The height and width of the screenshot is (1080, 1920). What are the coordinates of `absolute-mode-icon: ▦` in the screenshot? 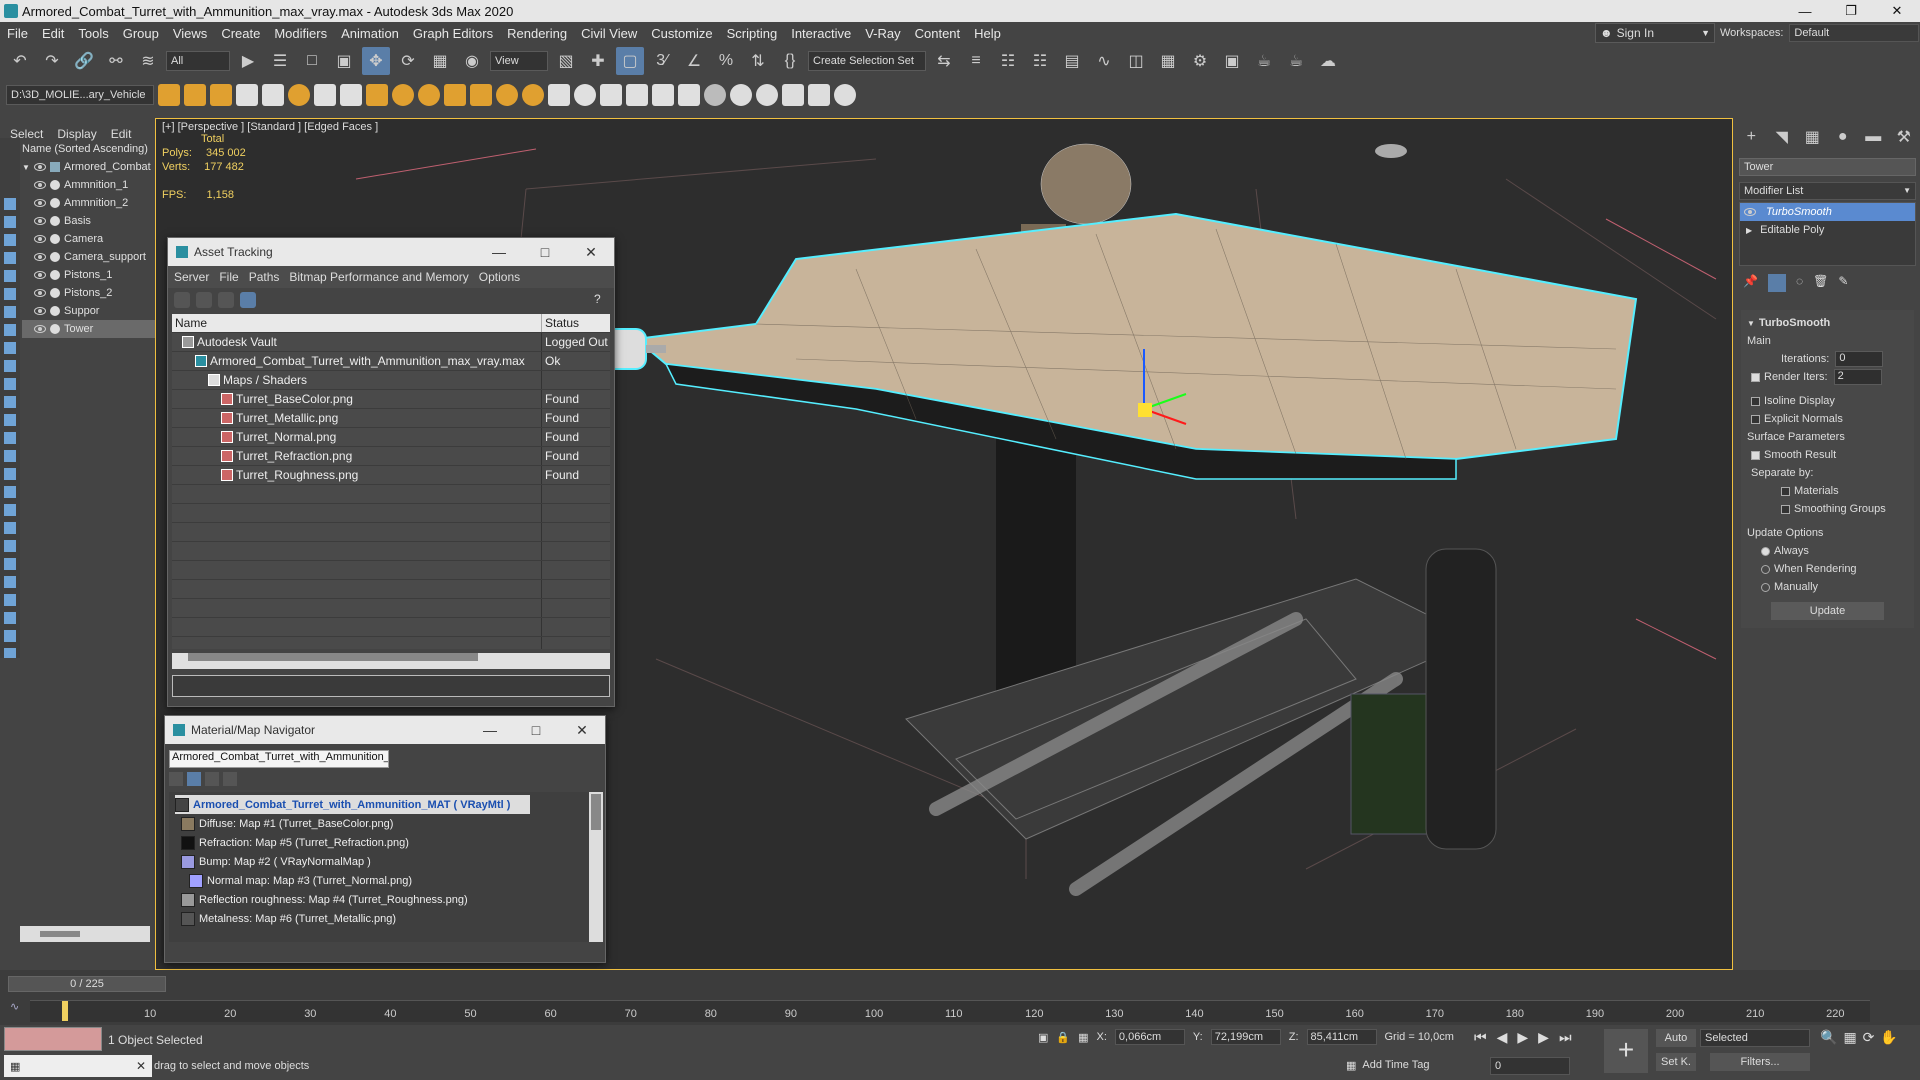 It's located at (1083, 1037).